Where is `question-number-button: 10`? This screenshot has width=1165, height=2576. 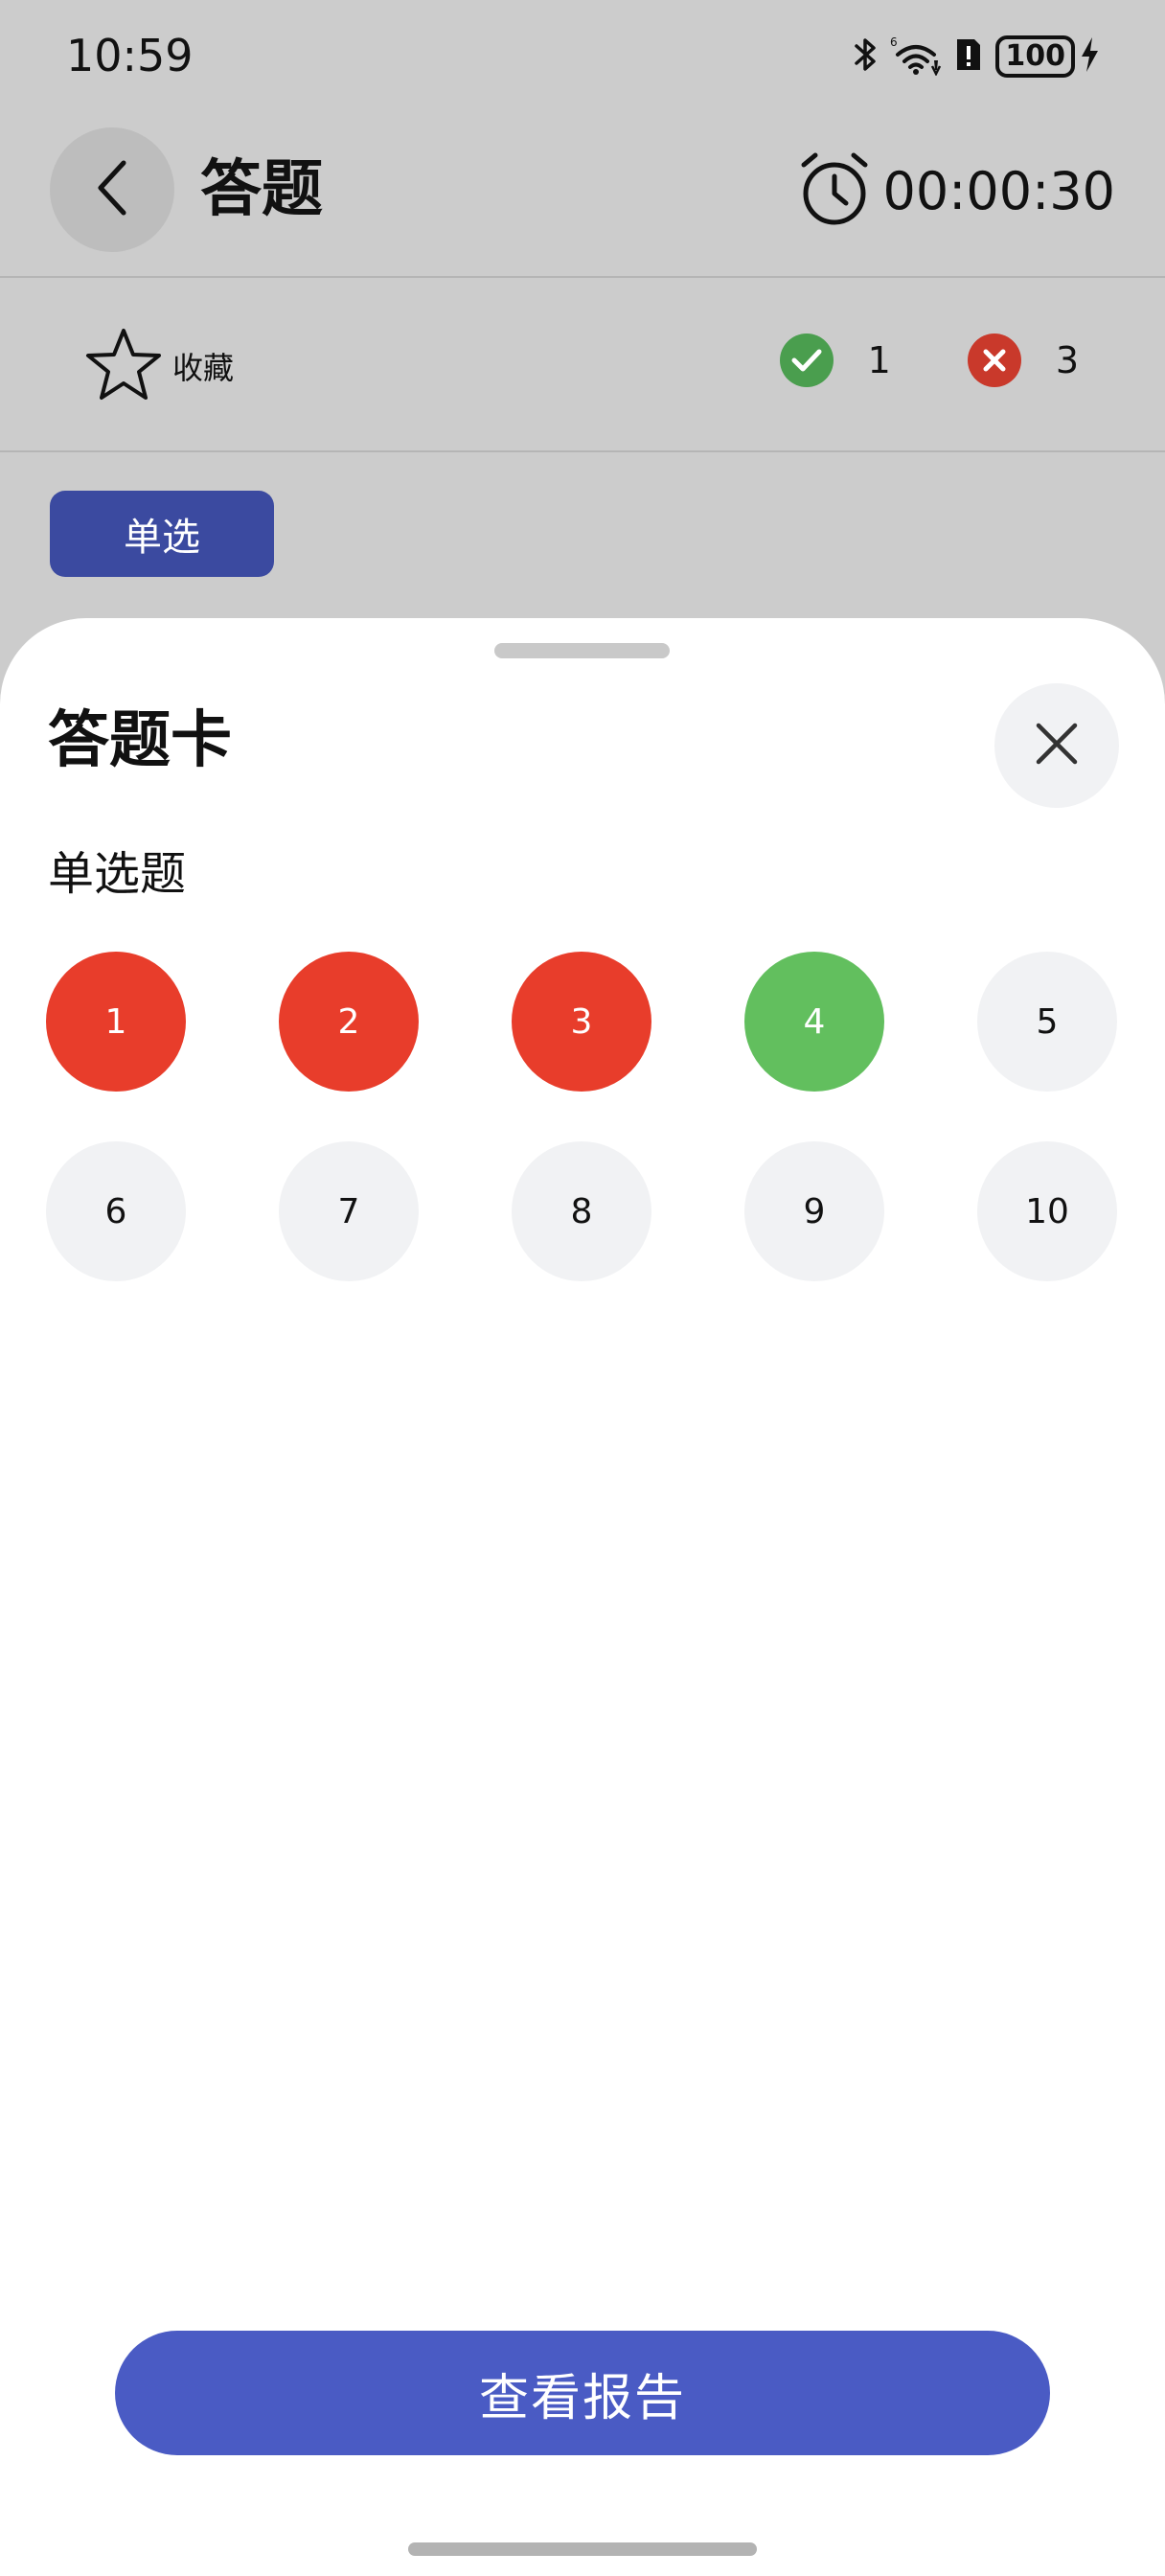
question-number-button: 10 is located at coordinates (1047, 1211).